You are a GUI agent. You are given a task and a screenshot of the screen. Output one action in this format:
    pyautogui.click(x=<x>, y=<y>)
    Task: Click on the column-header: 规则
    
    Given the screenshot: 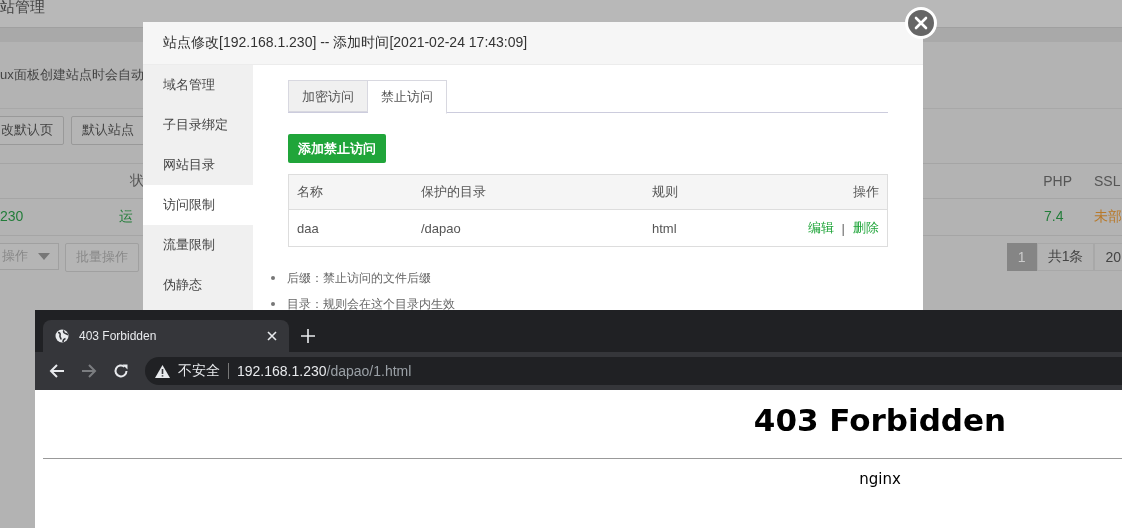 What is the action you would take?
    pyautogui.click(x=665, y=192)
    